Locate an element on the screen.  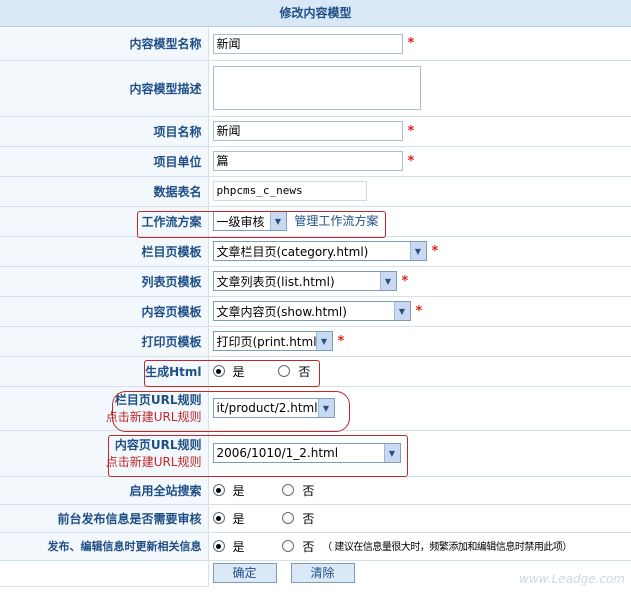
row-front-audit: 前台发布信息是否需要审核 是 否 is located at coordinates (315, 518).